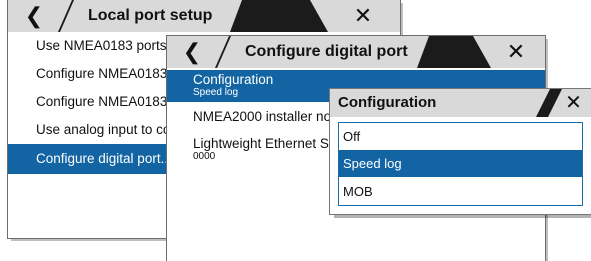 The image size is (591, 261). I want to click on option-item: MOB, so click(460, 191).